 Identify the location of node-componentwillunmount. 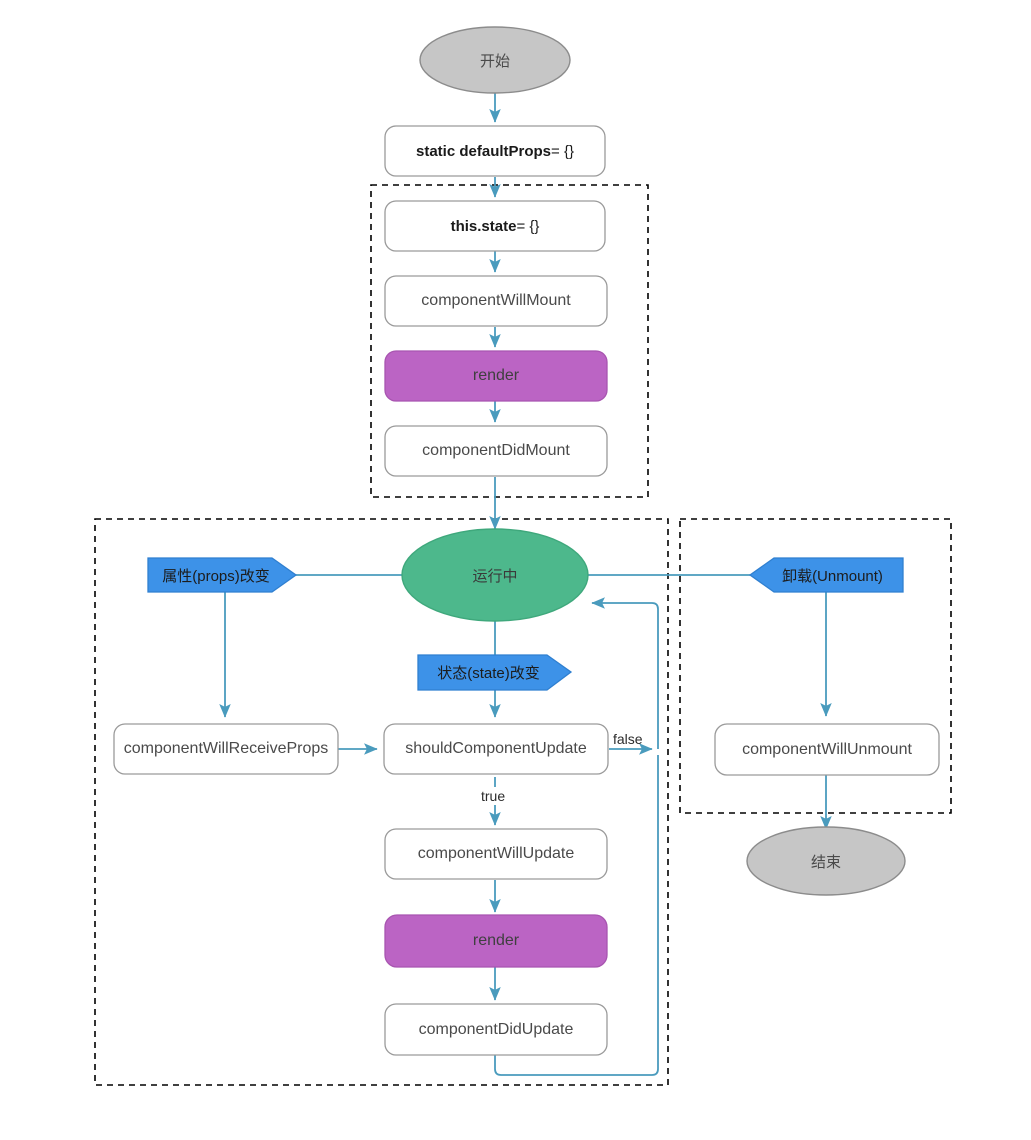
(827, 749).